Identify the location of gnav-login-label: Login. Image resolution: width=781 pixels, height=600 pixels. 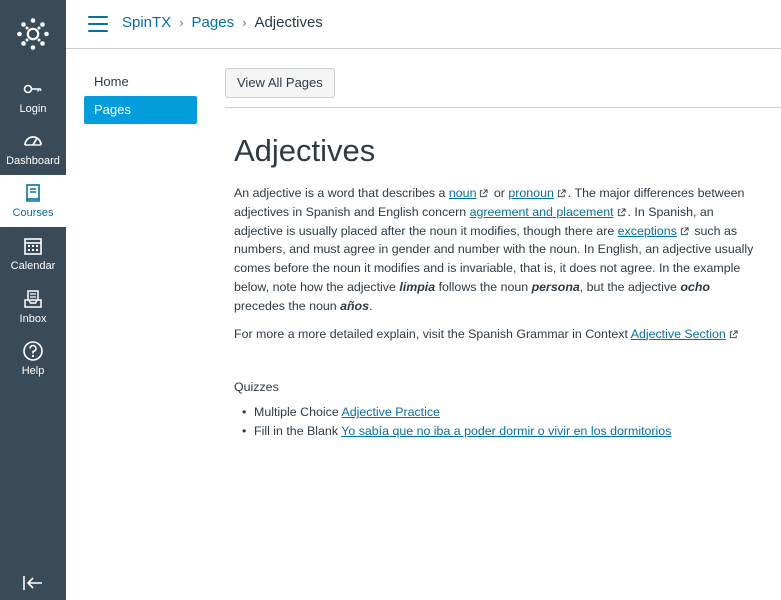
(33, 109).